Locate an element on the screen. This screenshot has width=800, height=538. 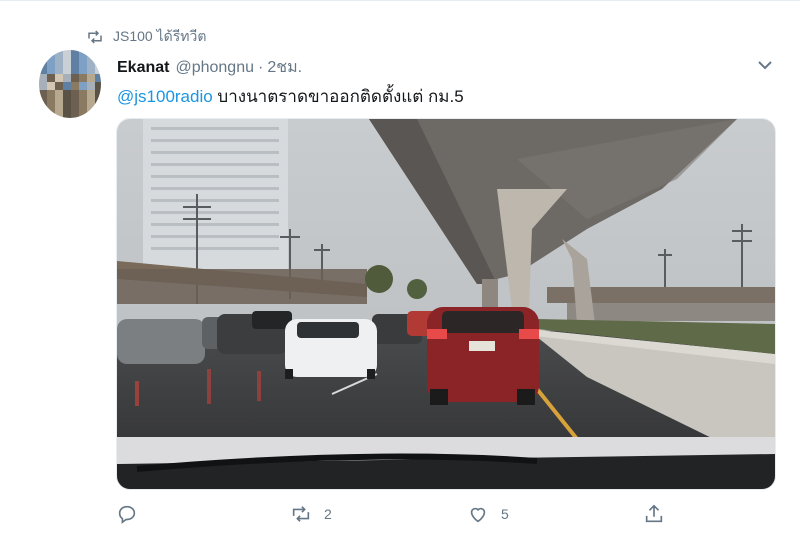
tweet-actions: 2 5 is located at coordinates (400, 516).